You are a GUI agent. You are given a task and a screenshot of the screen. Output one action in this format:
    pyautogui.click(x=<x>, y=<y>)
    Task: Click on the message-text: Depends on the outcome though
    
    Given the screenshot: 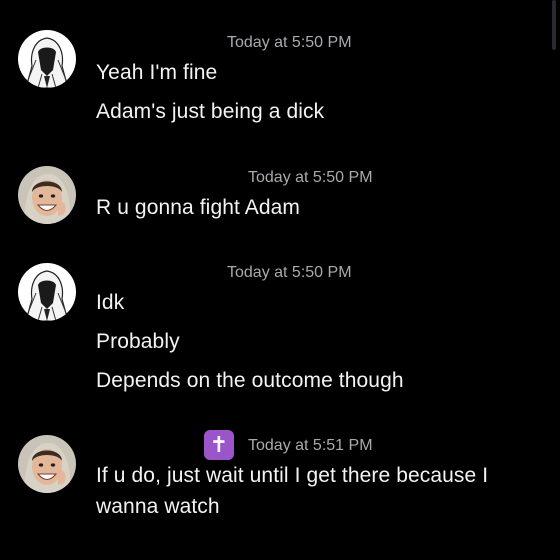 What is the action you would take?
    pyautogui.click(x=250, y=380)
    